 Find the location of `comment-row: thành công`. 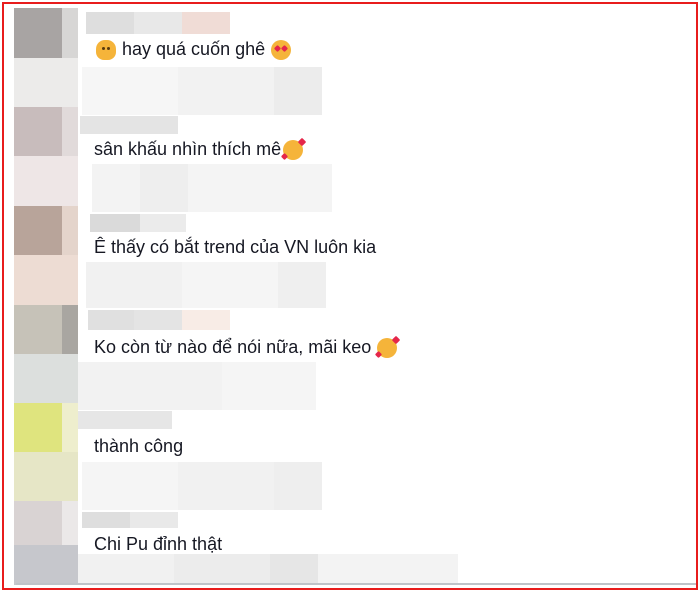

comment-row: thành công is located at coordinates (138, 446).